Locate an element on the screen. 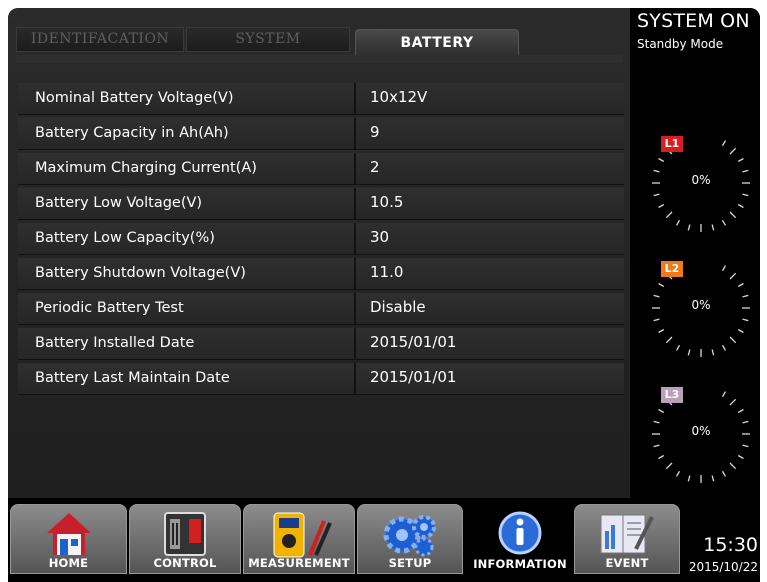  table-row: Battery Installed Date 2015/01/01 is located at coordinates (321, 344).